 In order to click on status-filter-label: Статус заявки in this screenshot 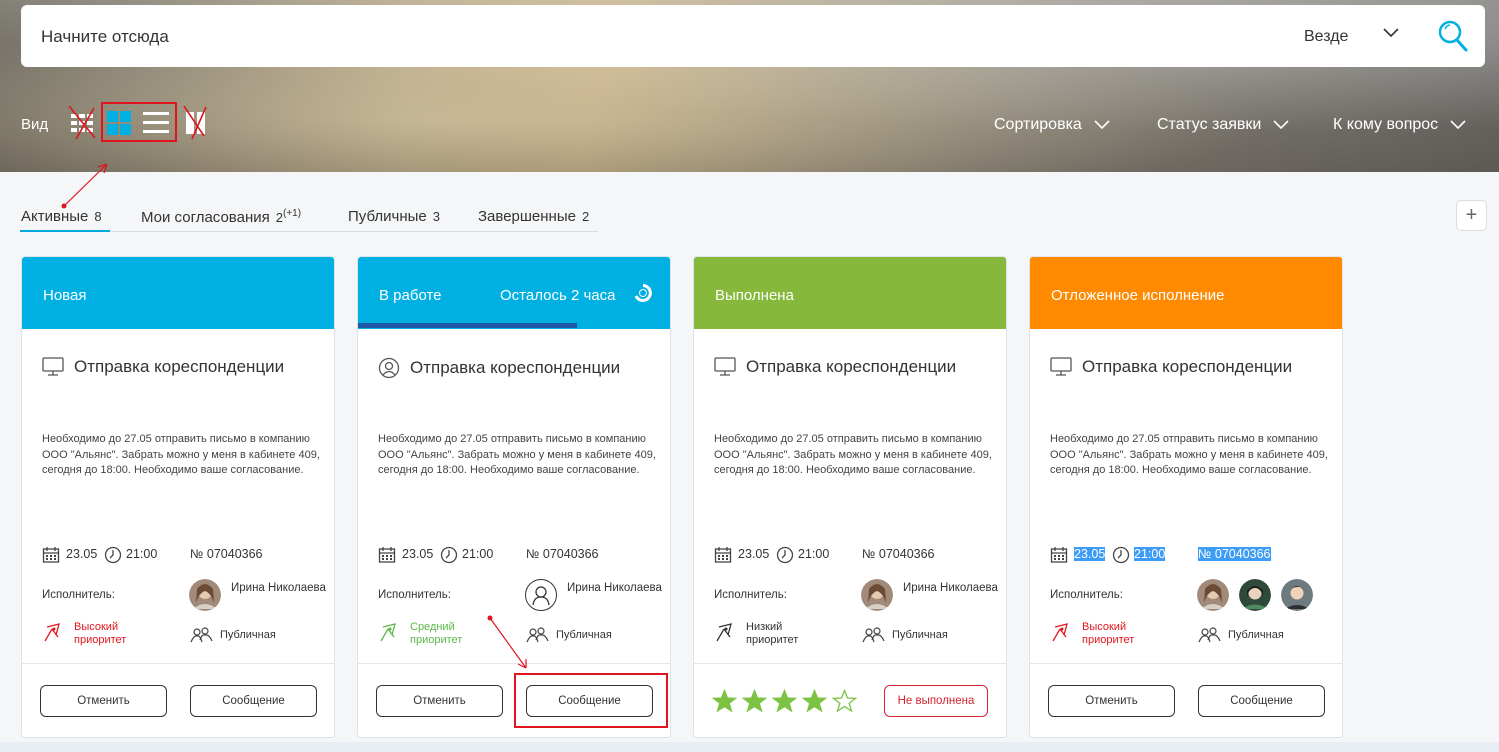, I will do `click(1209, 124)`.